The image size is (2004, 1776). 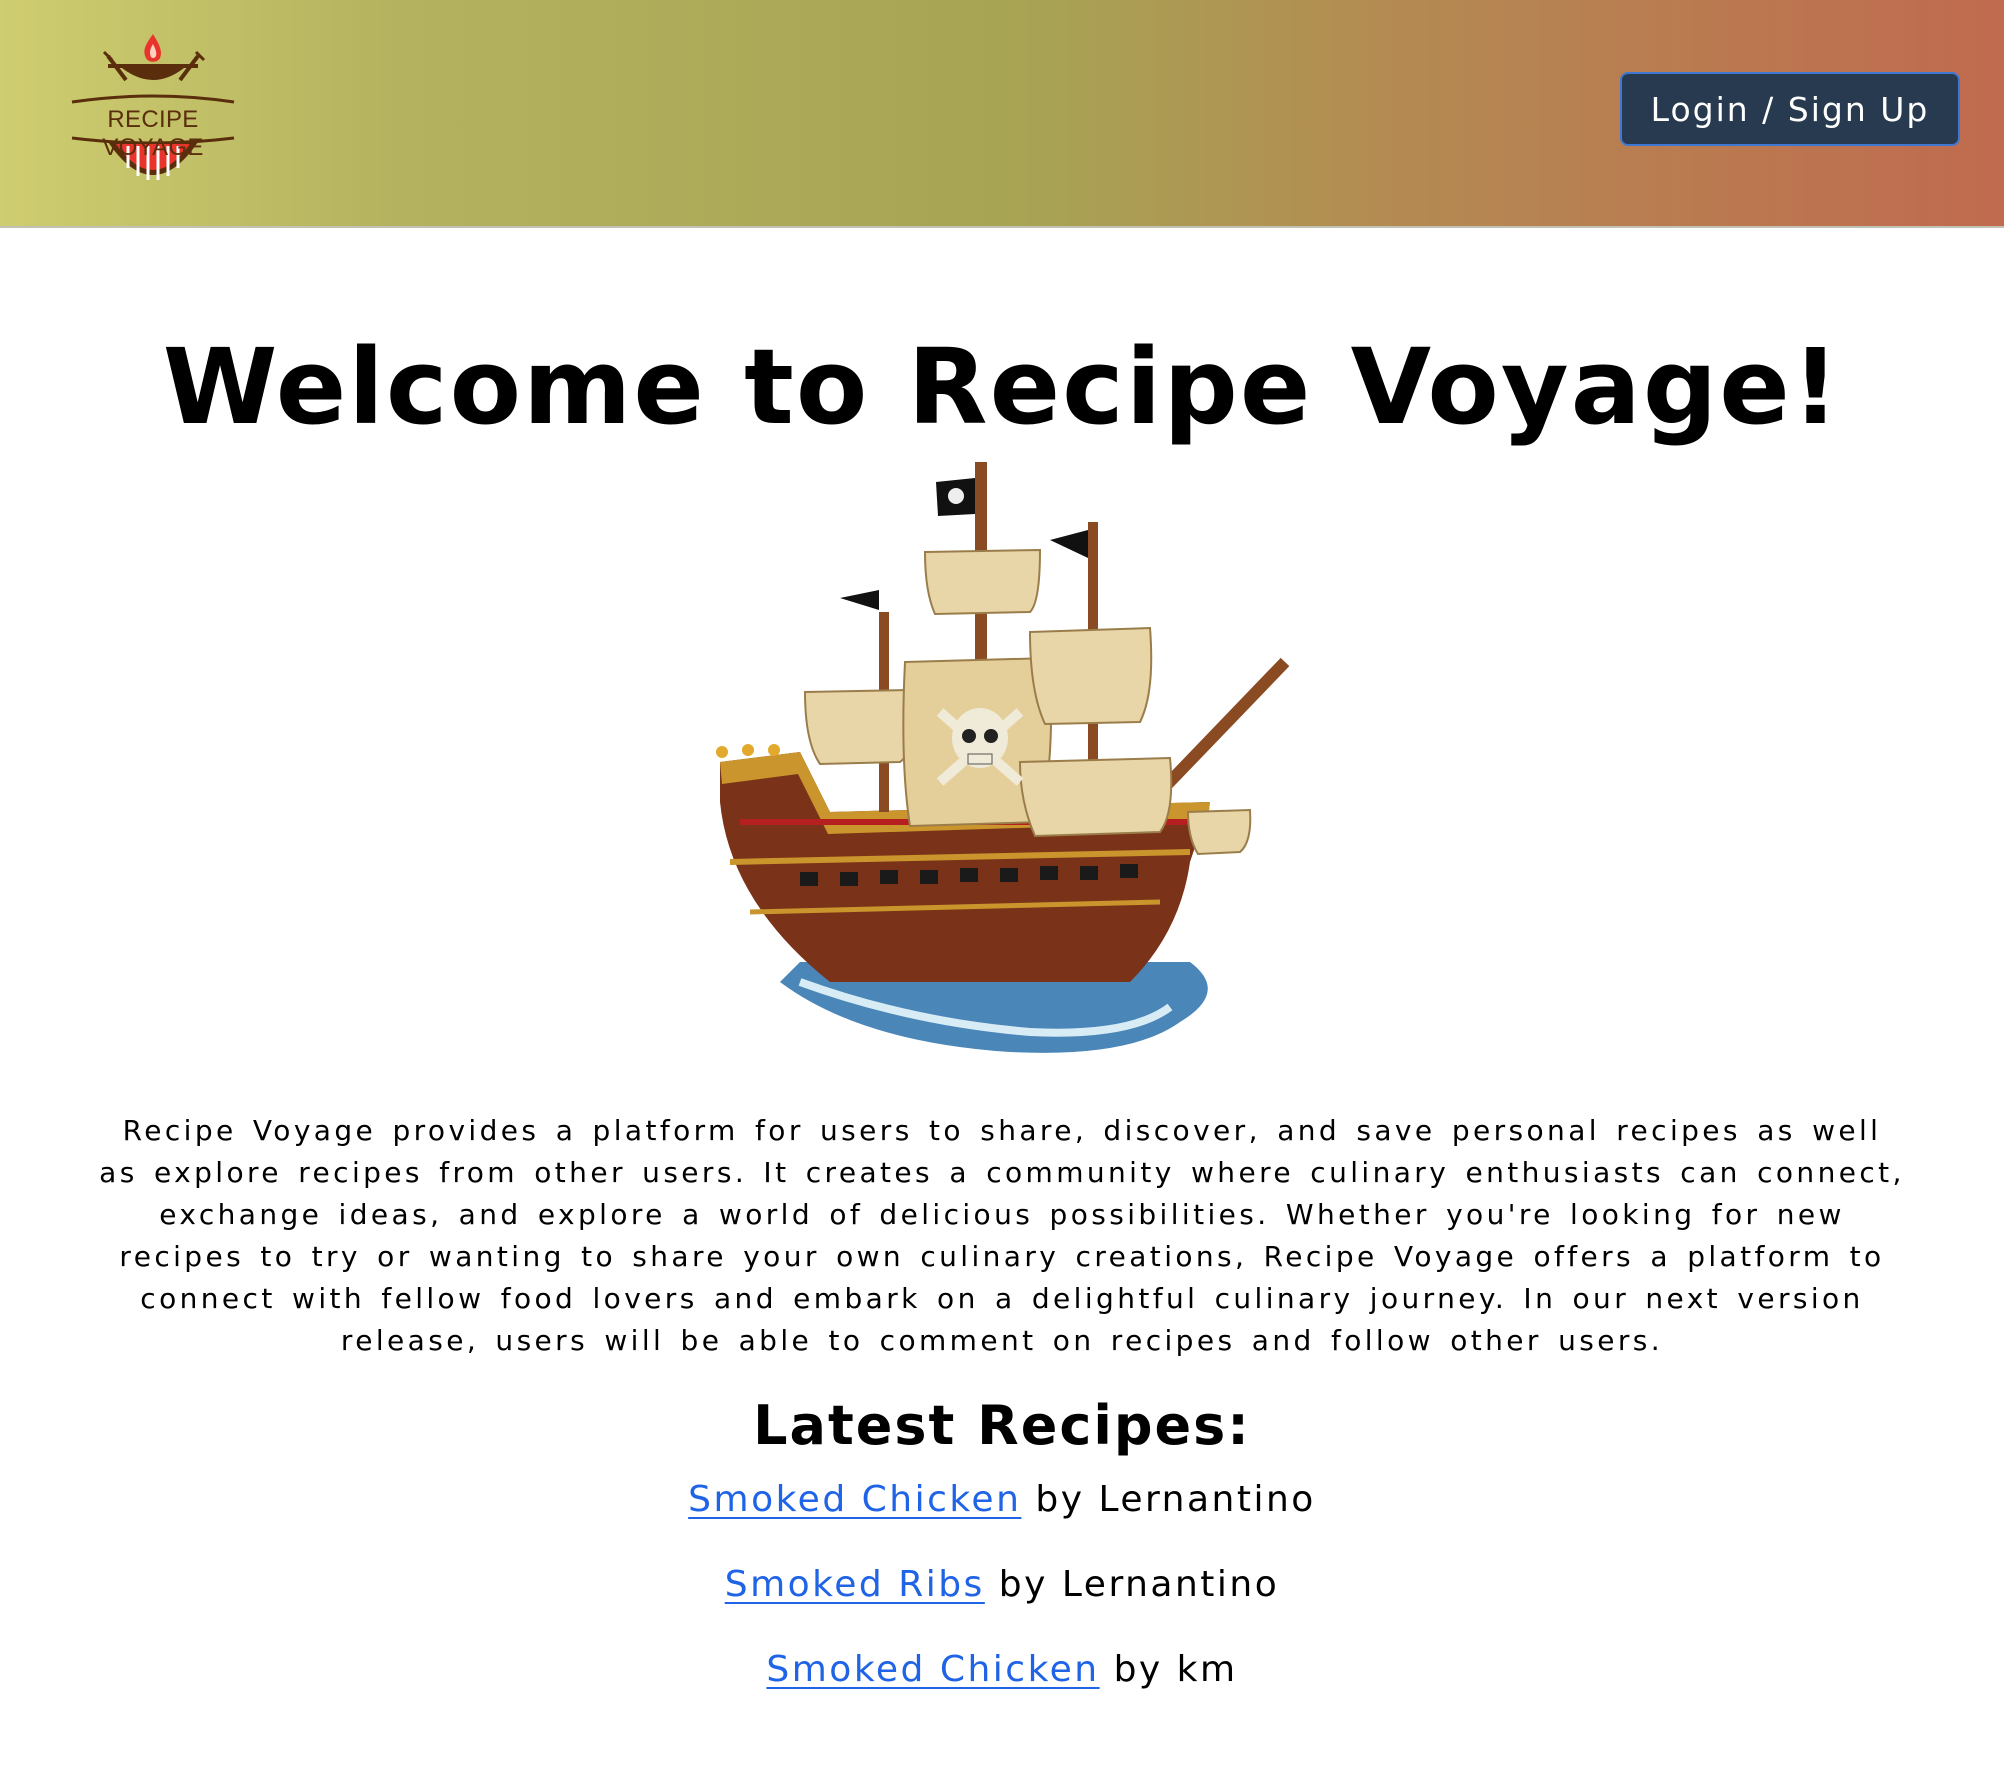 I want to click on recipe-link: Smoked Ribs, so click(x=855, y=1584).